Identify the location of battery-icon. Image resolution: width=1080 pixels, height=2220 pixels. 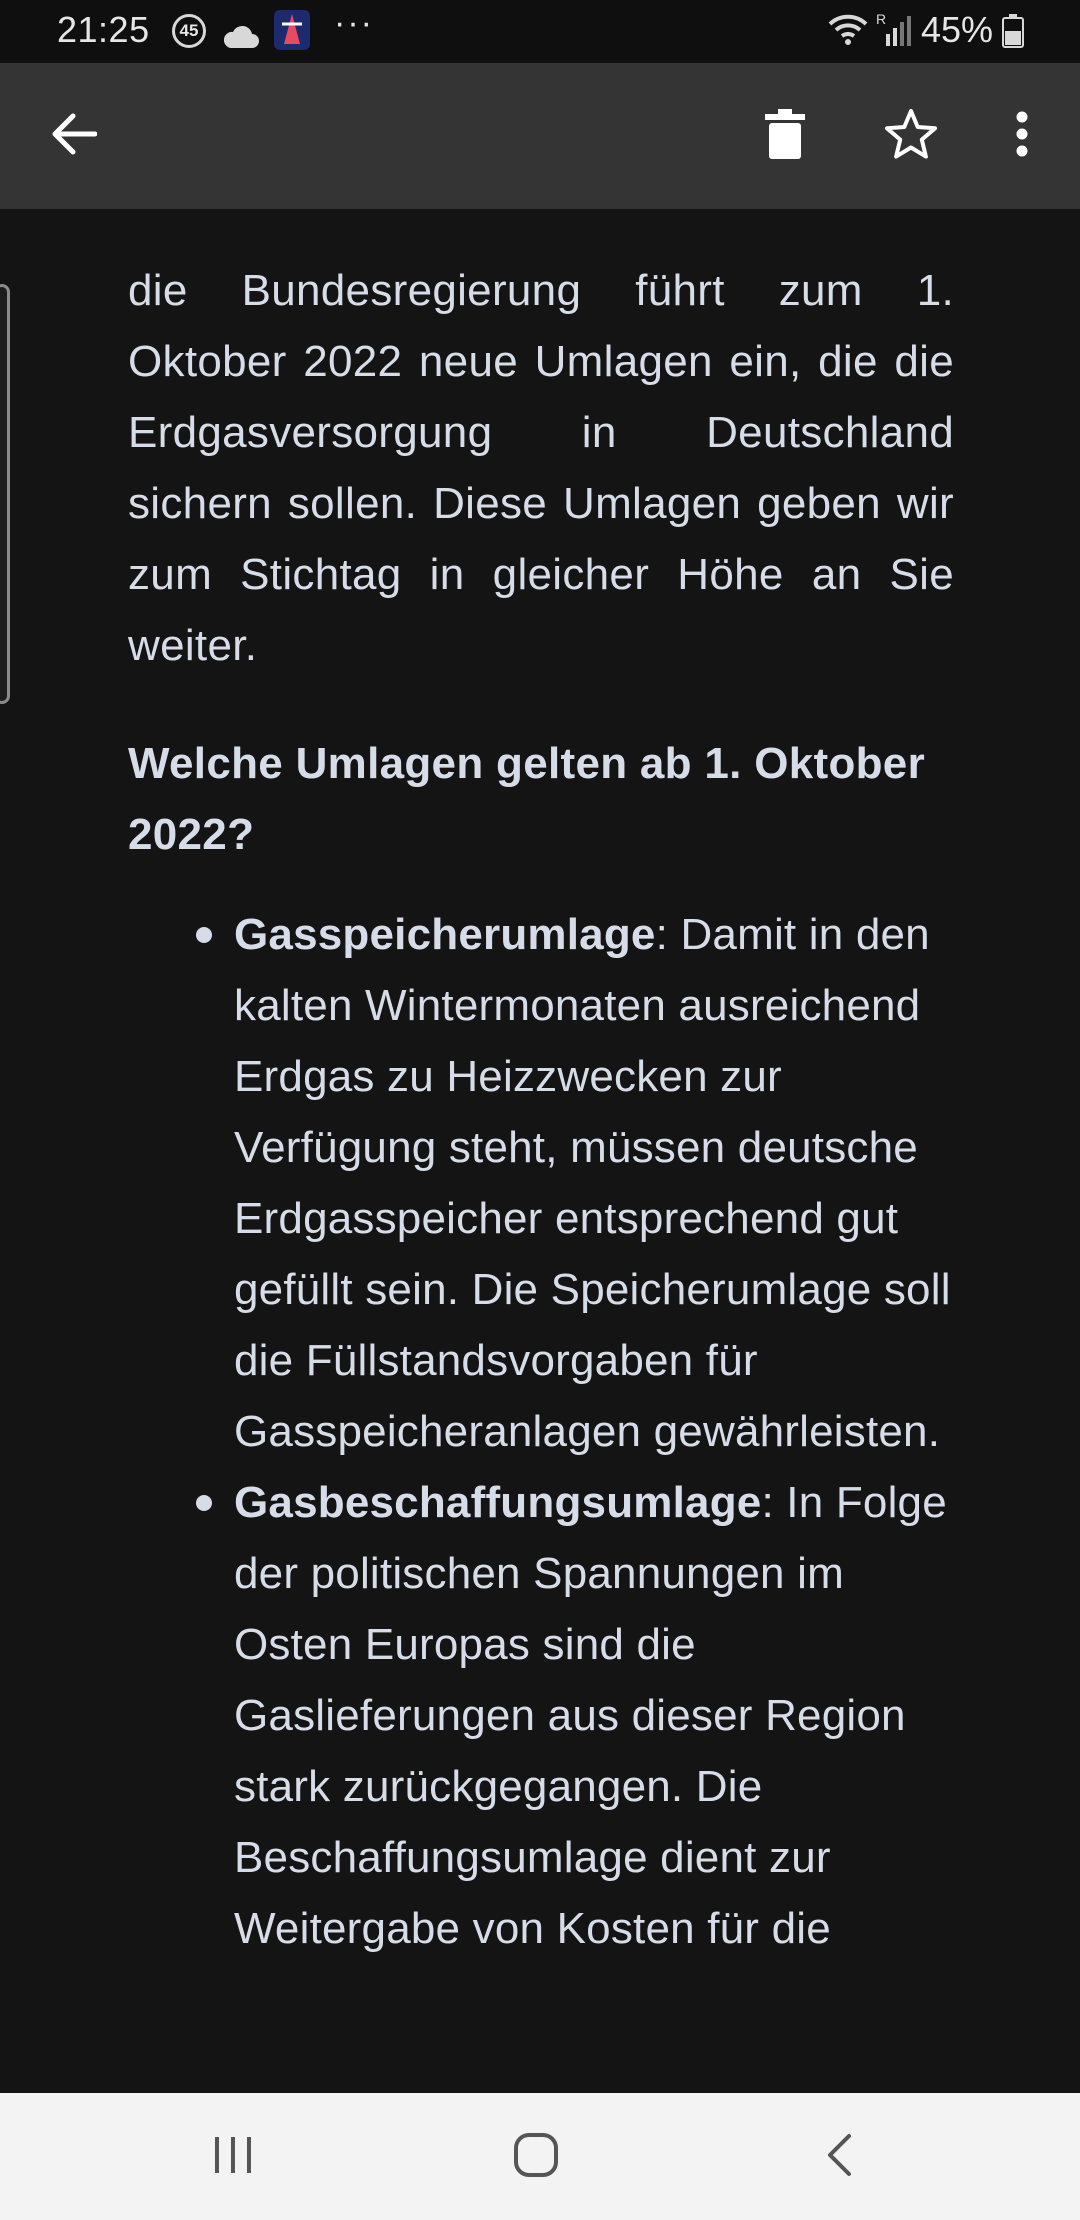
(1013, 35).